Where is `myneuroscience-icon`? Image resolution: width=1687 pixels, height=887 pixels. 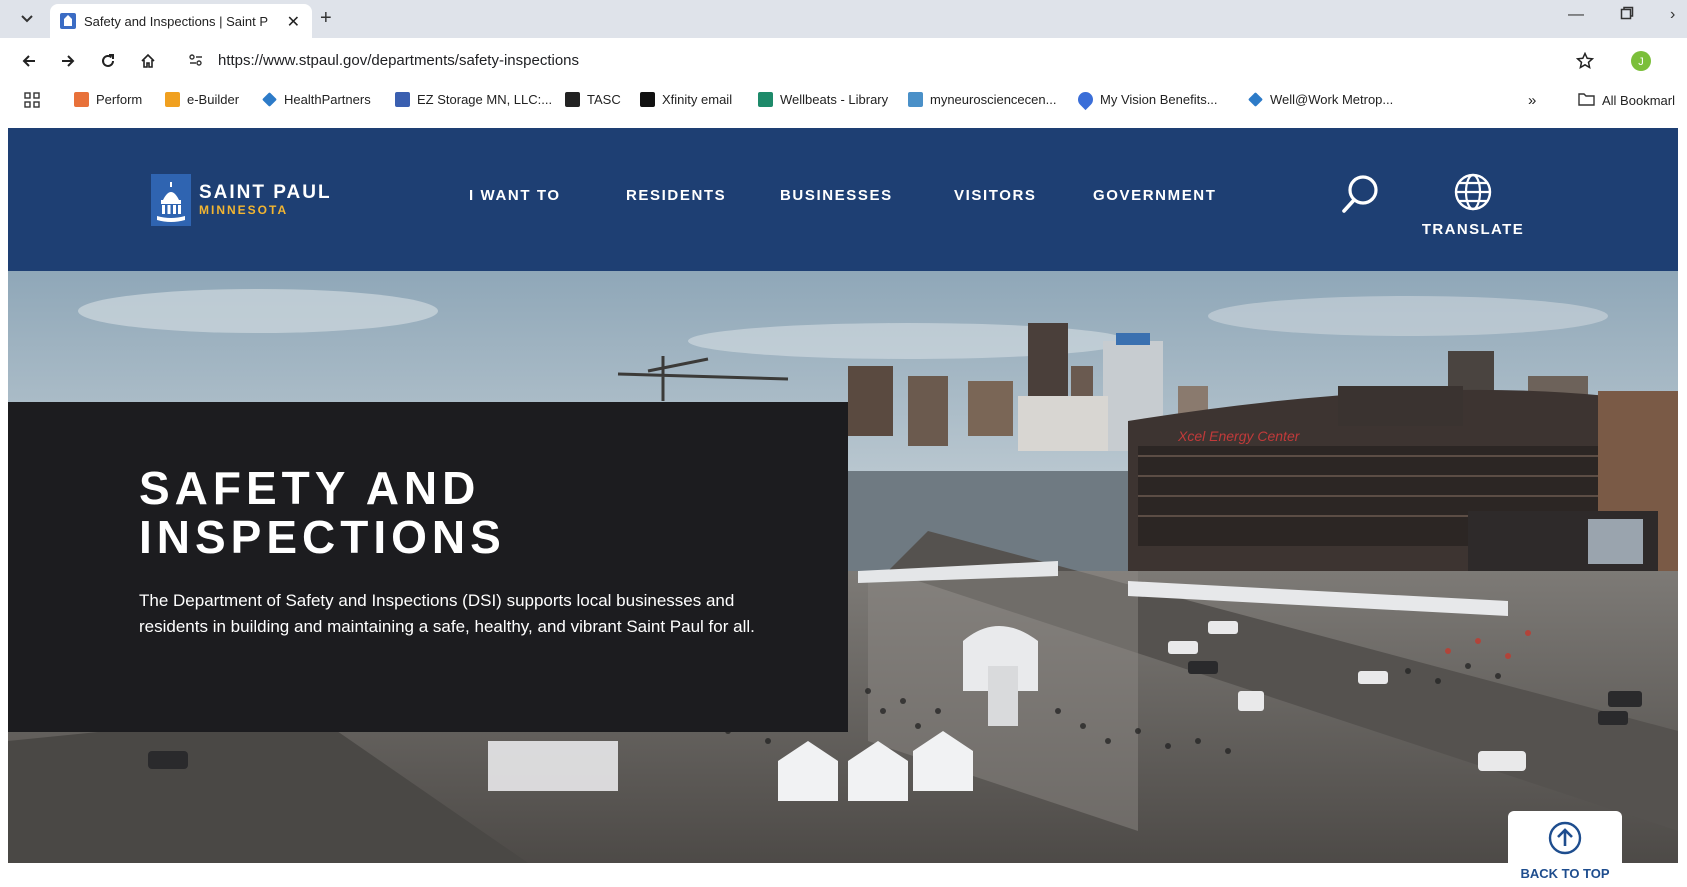 myneuroscience-icon is located at coordinates (915, 99).